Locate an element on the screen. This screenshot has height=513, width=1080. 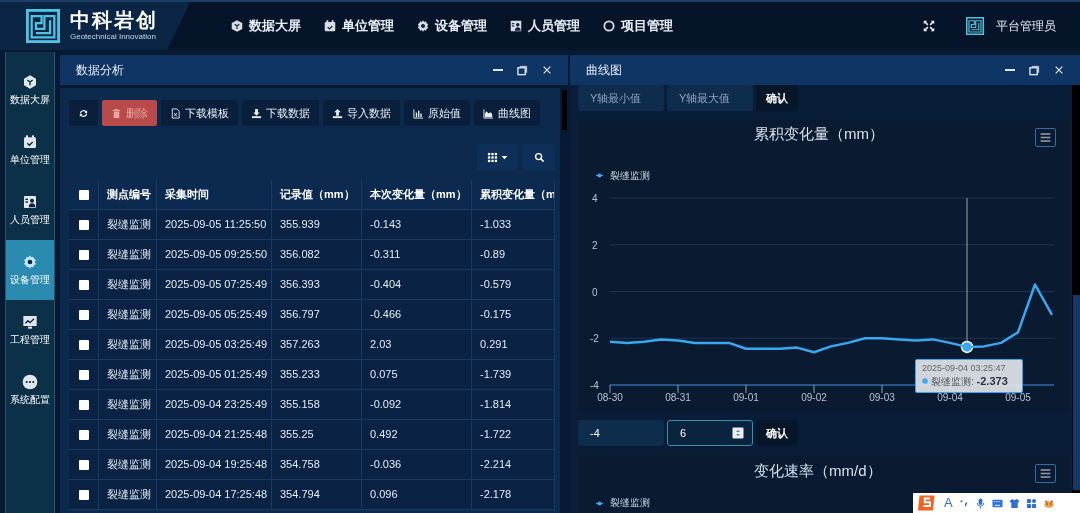
curve-button: 曲线图 is located at coordinates (507, 113).